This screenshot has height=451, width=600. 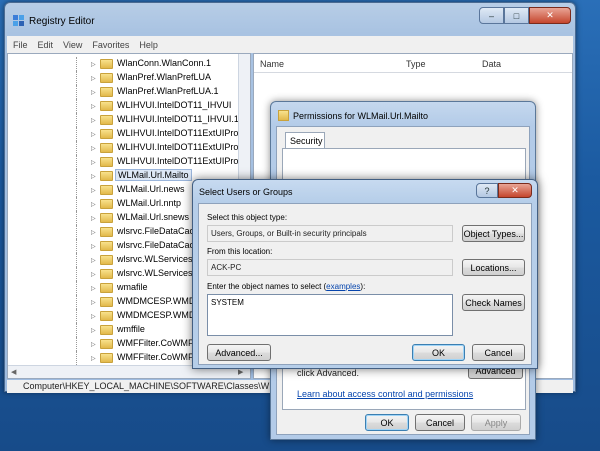 What do you see at coordinates (290, 44) in the screenshot?
I see `menu-bar: File Edit View Favorites Help` at bounding box center [290, 44].